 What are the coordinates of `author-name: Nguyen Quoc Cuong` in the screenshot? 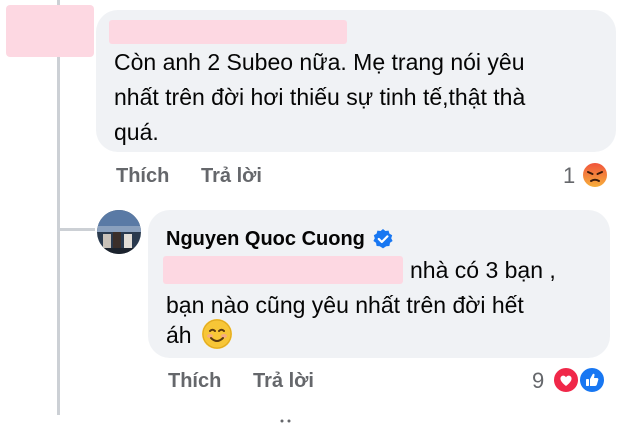 It's located at (265, 239).